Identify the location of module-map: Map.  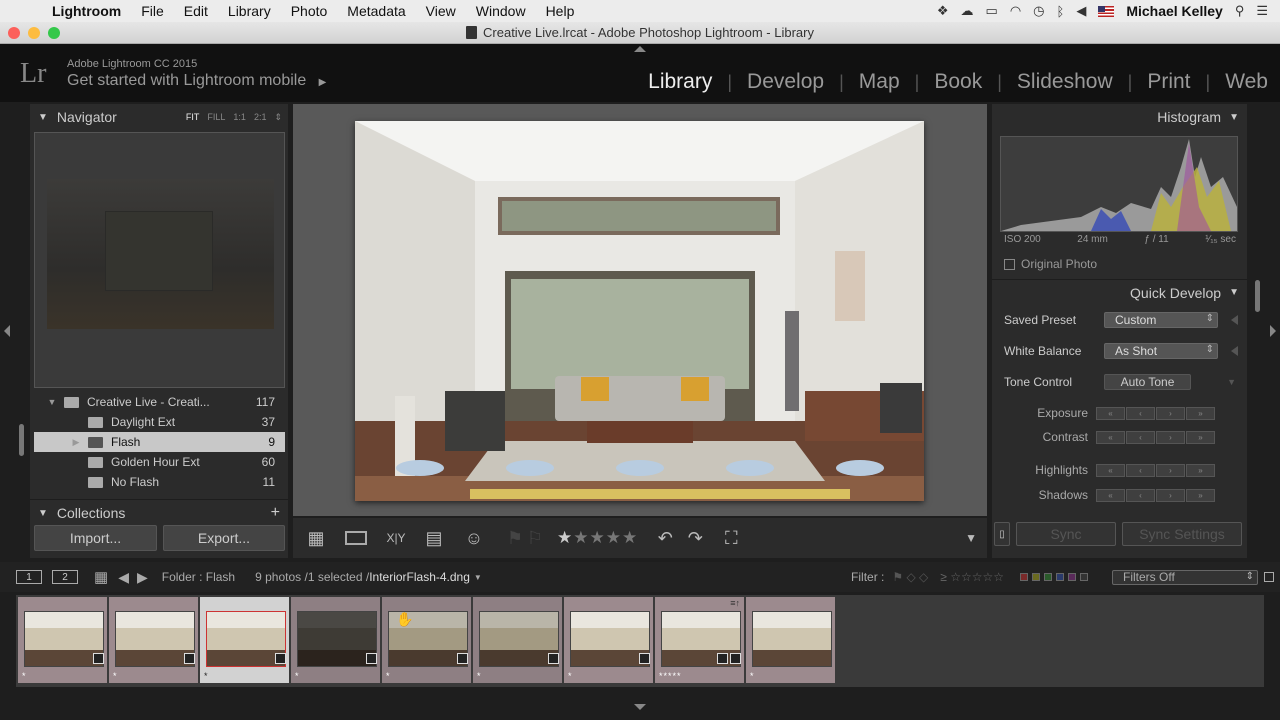
(879, 82).